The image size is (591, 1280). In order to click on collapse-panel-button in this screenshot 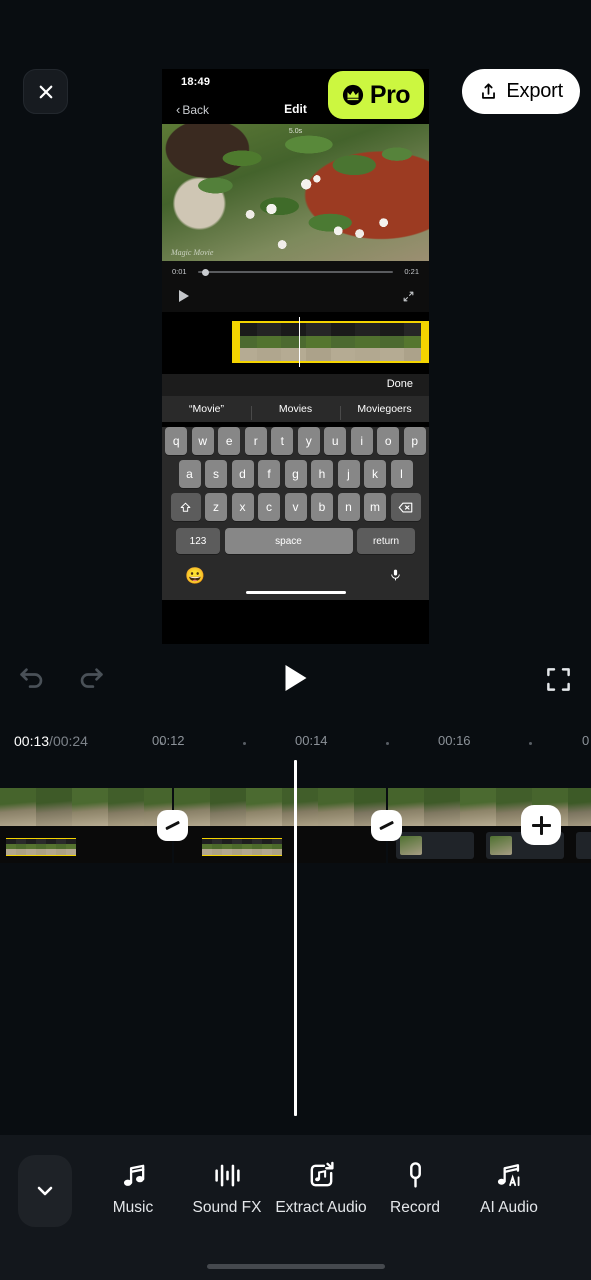, I will do `click(45, 1191)`.